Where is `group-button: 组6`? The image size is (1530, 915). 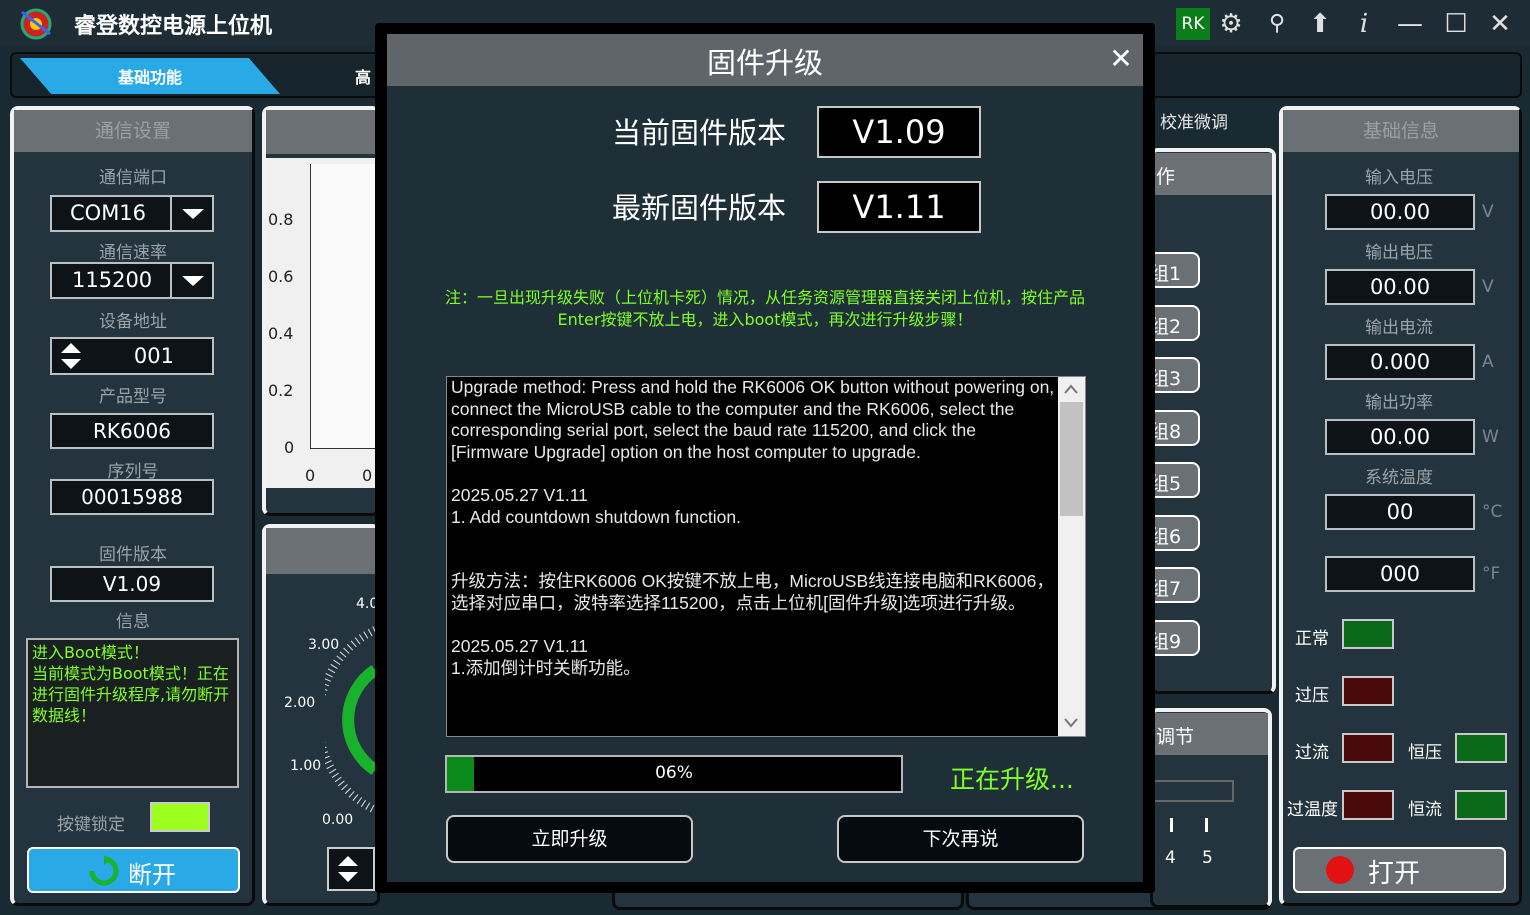
group-button: 组6 is located at coordinates (1174, 533).